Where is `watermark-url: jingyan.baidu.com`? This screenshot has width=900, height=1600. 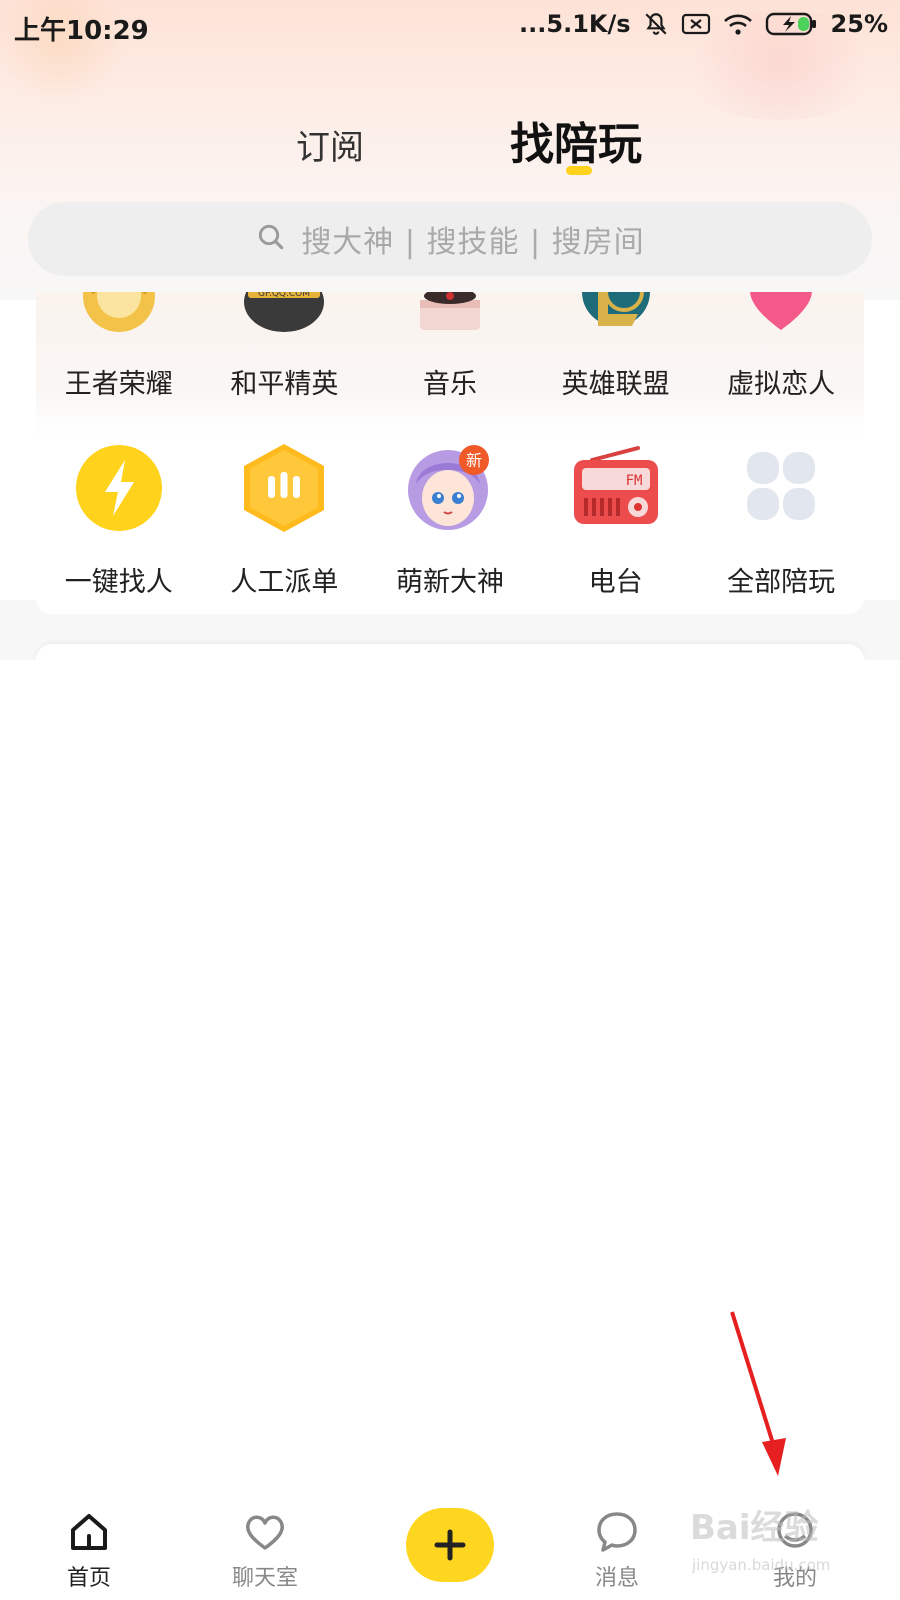 watermark-url: jingyan.baidu.com is located at coordinates (761, 1565).